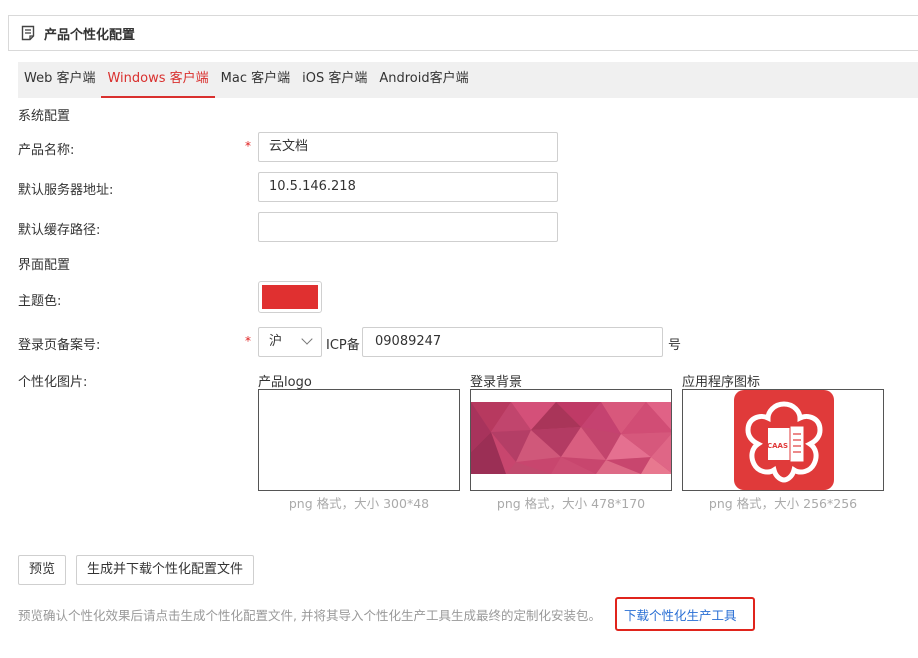 The height and width of the screenshot is (658, 918). Describe the element at coordinates (42, 570) in the screenshot. I see `preview-button: 预览` at that location.